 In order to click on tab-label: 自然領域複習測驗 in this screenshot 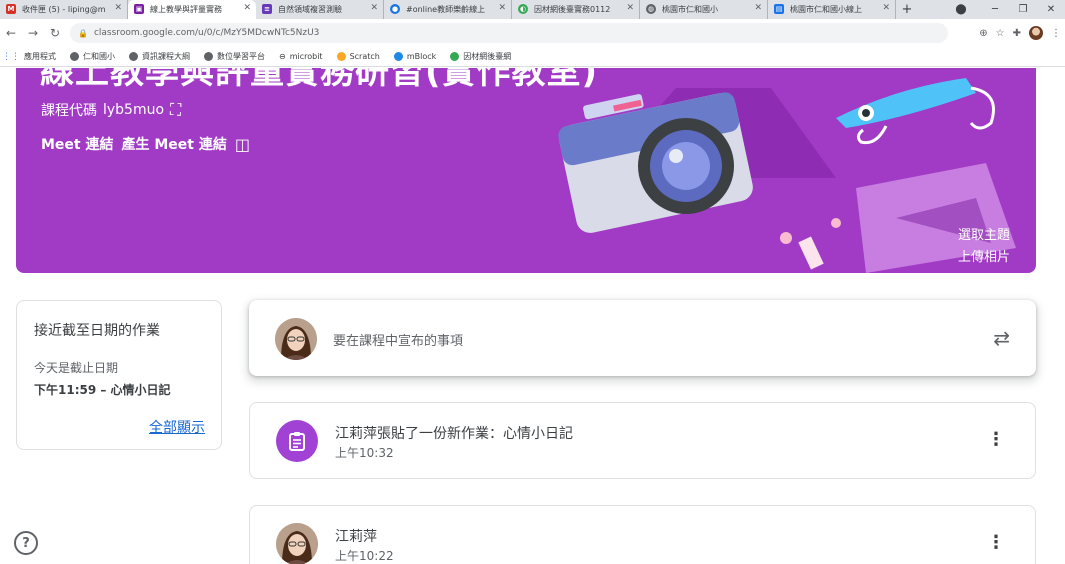, I will do `click(310, 9)`.